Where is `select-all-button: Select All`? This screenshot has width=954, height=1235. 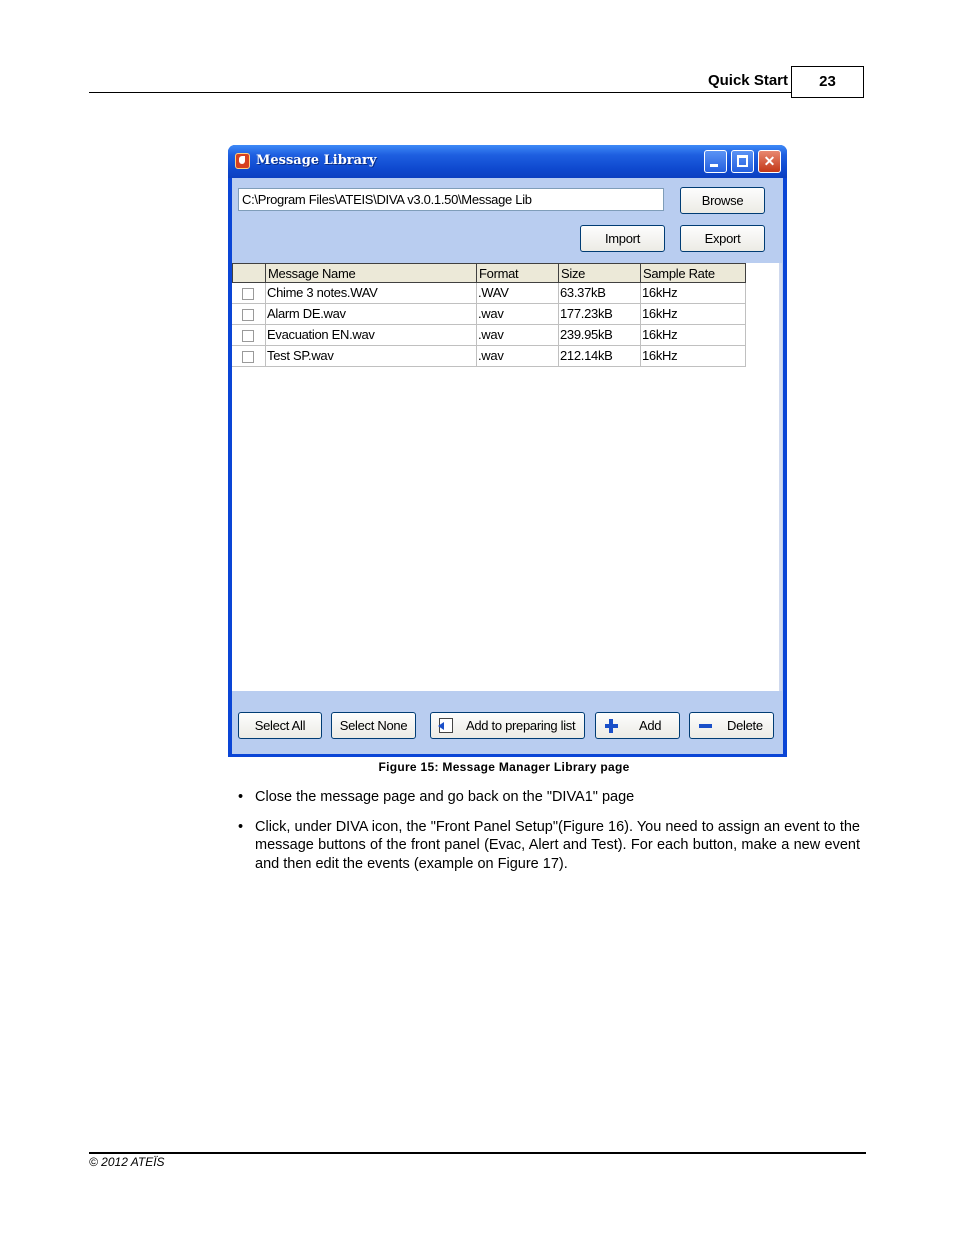
select-all-button: Select All is located at coordinates (280, 725).